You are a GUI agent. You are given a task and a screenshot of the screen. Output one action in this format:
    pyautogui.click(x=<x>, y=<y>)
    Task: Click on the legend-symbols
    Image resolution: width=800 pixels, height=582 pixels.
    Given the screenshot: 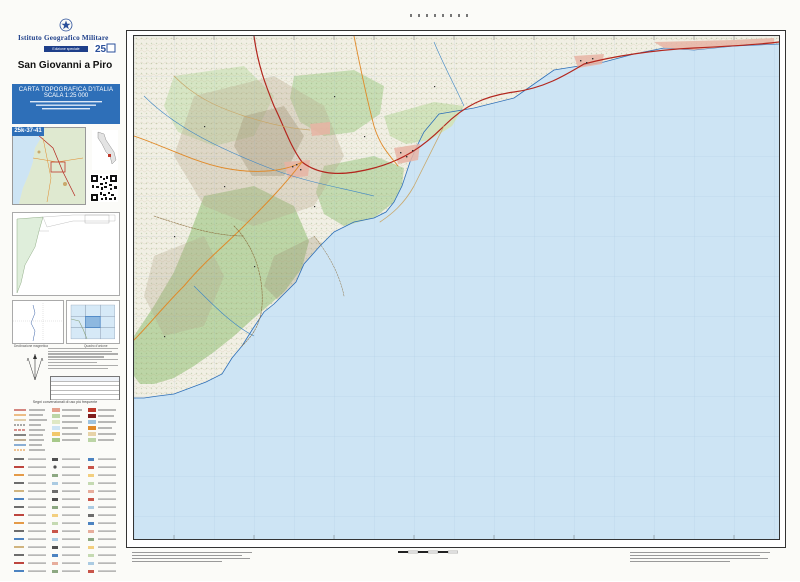 What is the action you would take?
    pyautogui.click(x=65, y=490)
    